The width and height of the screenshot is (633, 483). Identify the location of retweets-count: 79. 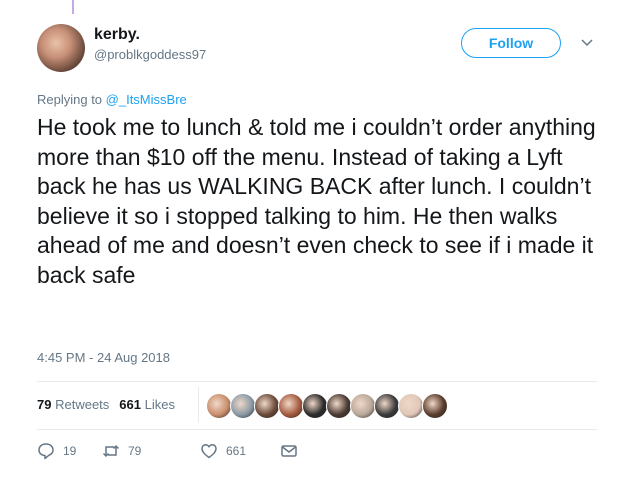
(44, 404).